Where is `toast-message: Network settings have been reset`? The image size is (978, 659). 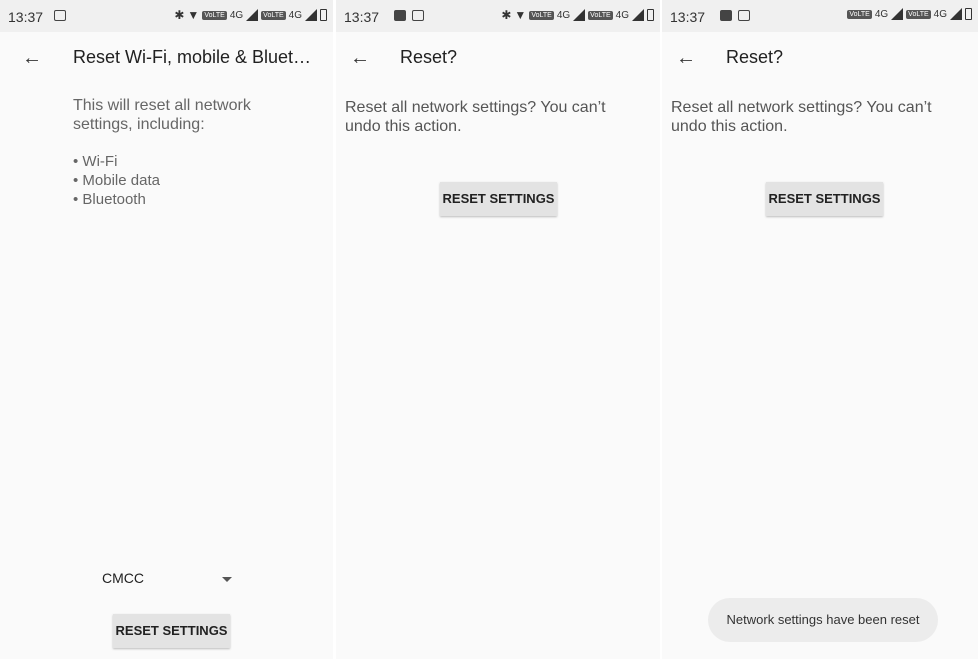 toast-message: Network settings have been reset is located at coordinates (823, 620).